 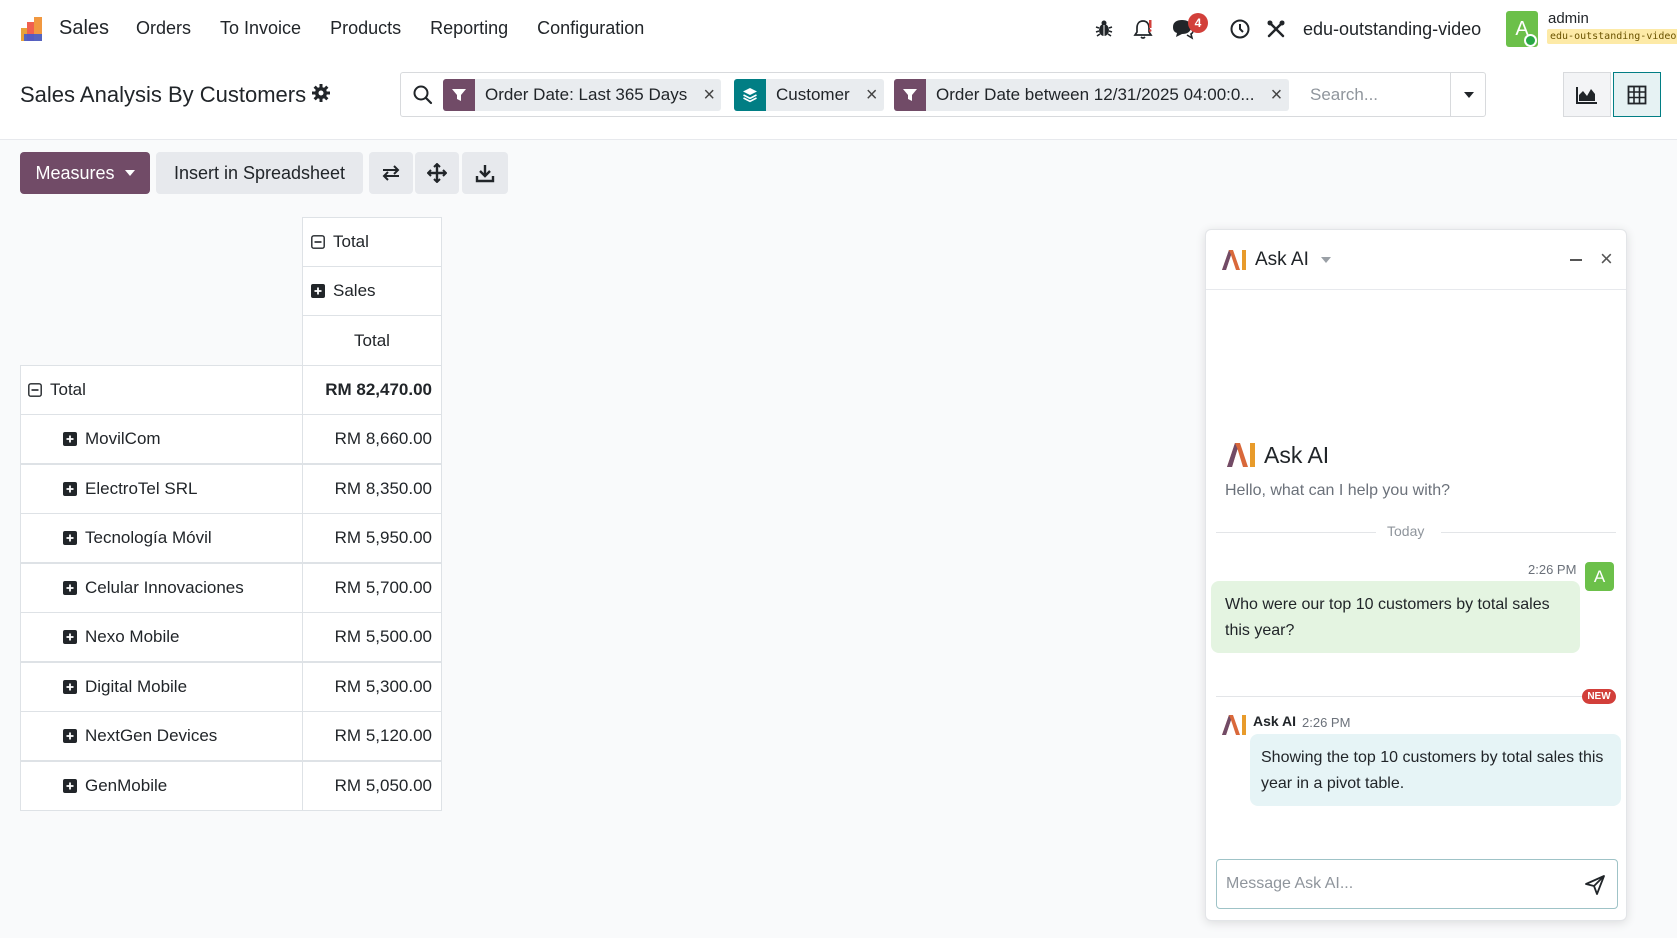 I want to click on value-cell: RM 5,120.00, so click(x=372, y=736).